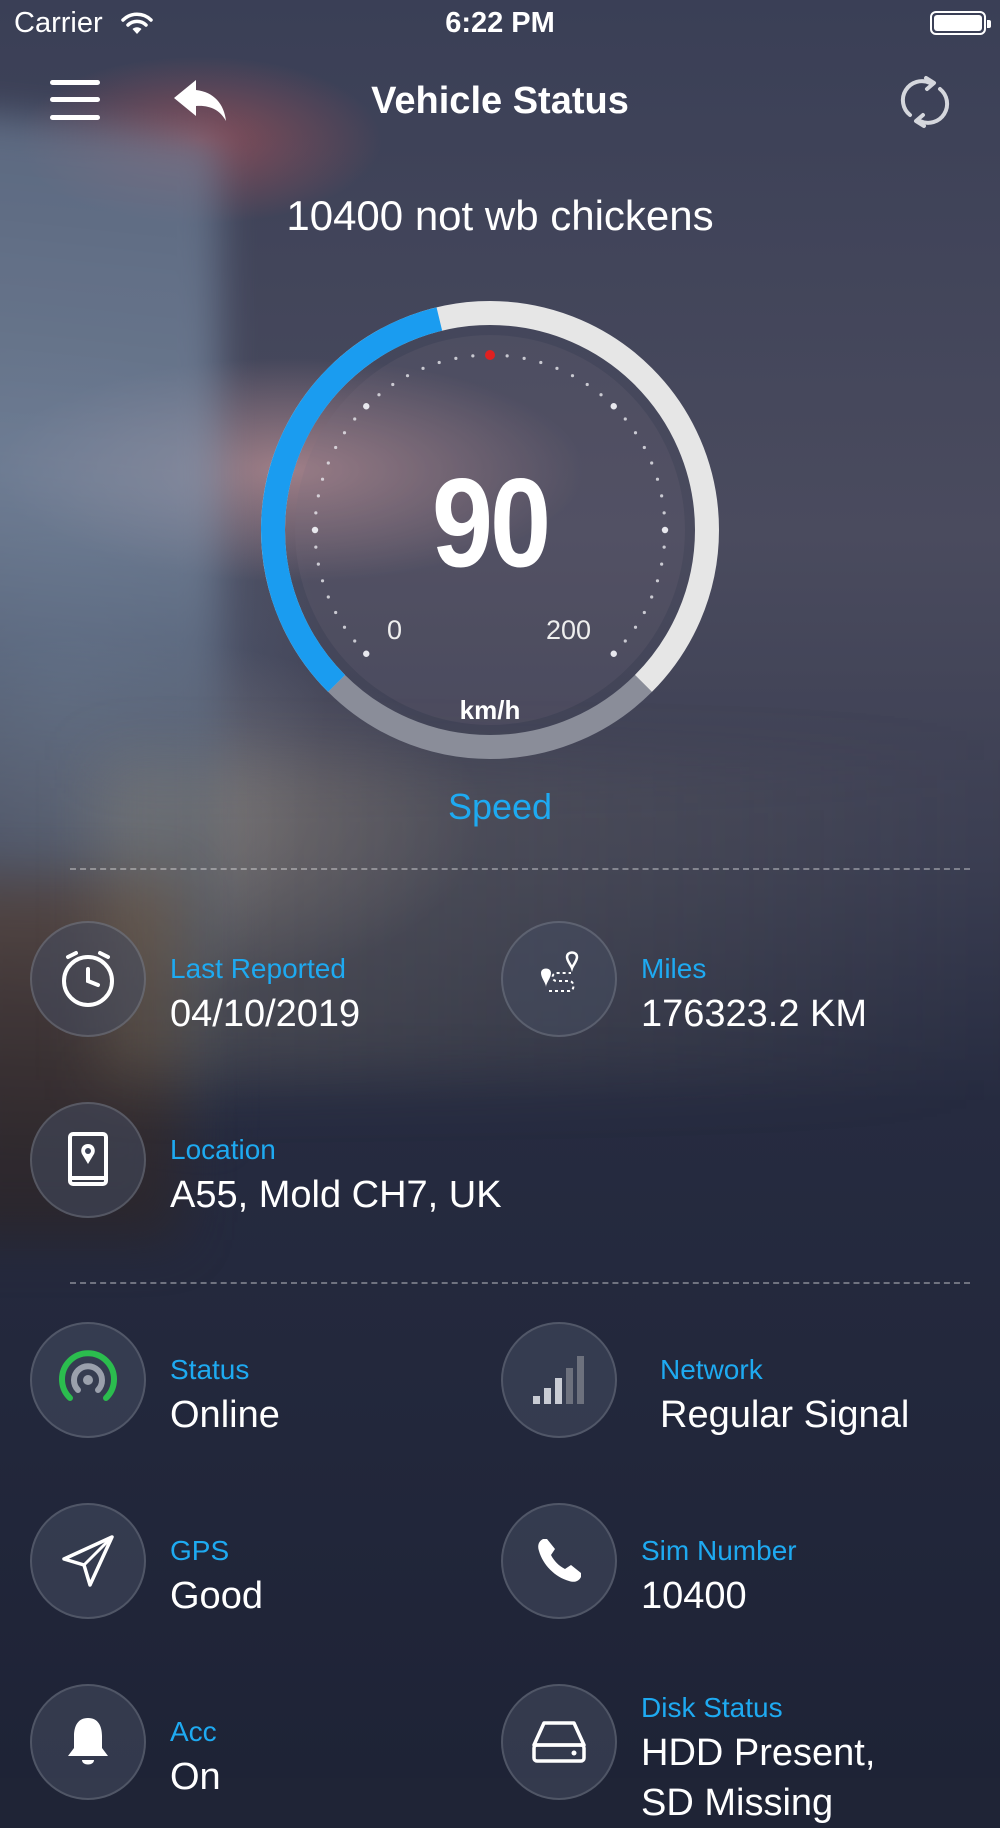 The height and width of the screenshot is (1828, 1000). I want to click on sim-number-card: Sim Number 10400, so click(736, 1563).